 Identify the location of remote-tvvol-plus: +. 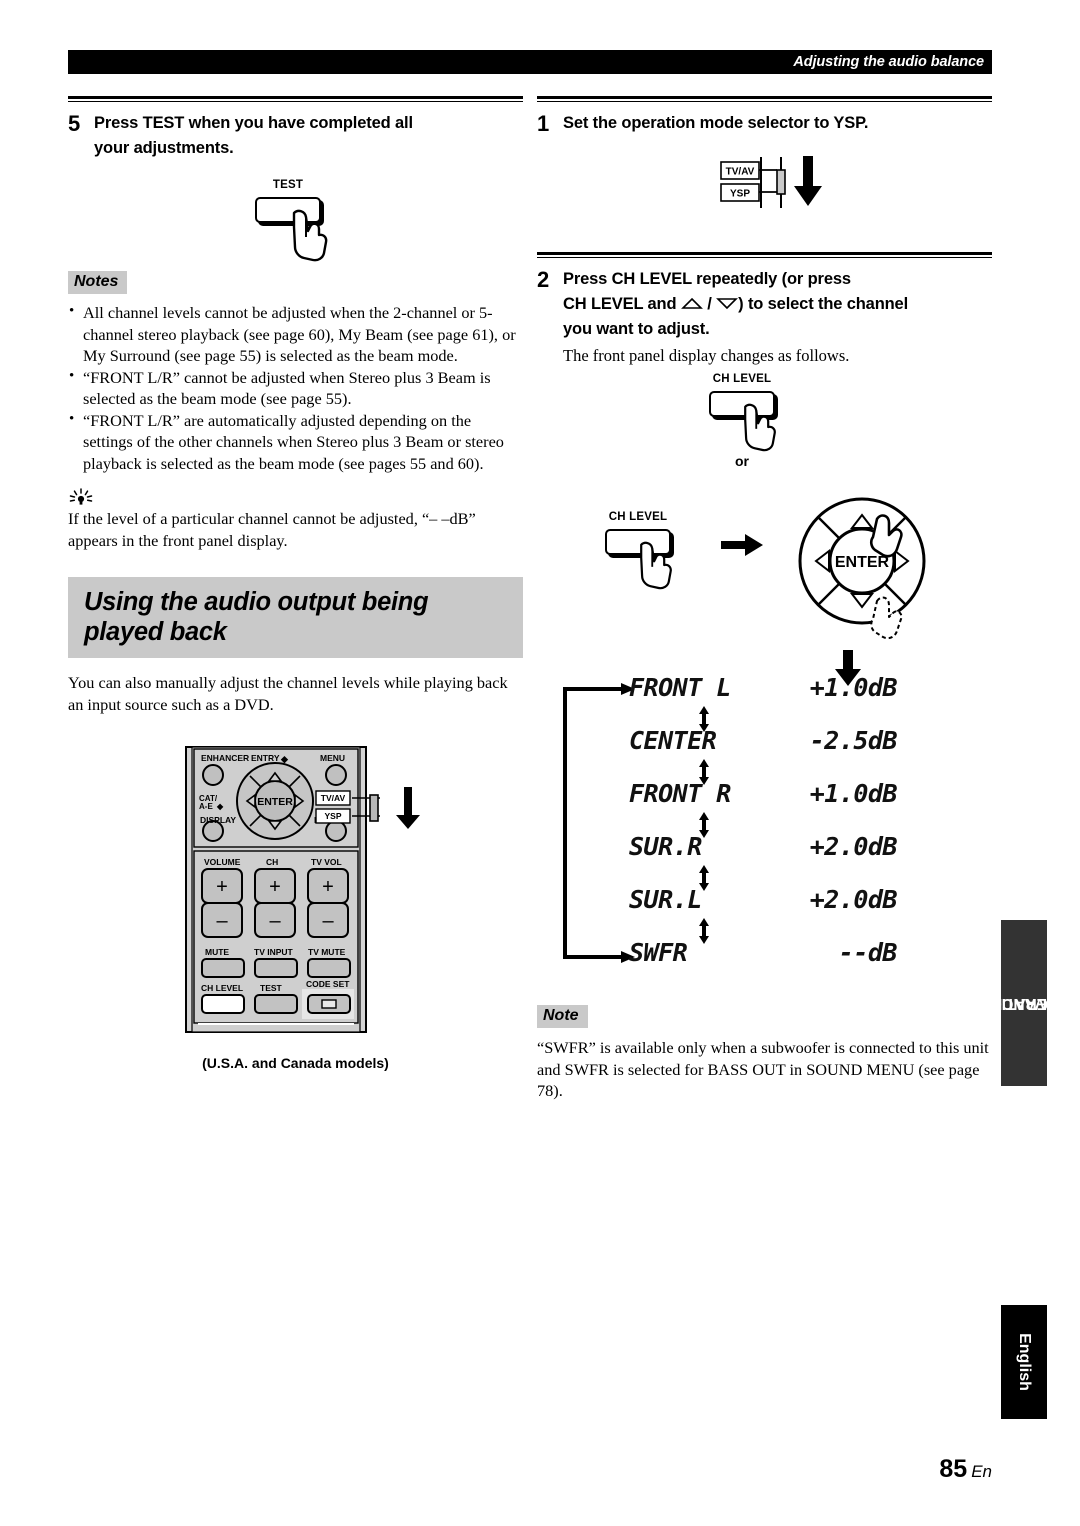
(328, 887).